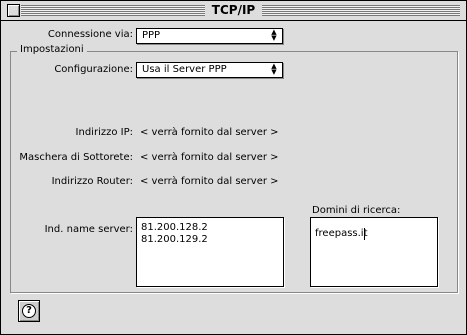  What do you see at coordinates (341, 233) in the screenshot?
I see `search-domain-entry: freepass.it` at bounding box center [341, 233].